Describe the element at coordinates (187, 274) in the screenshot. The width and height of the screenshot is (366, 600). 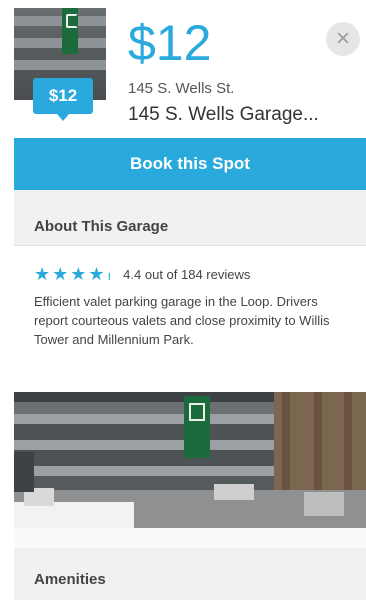
I see `rating-text: 4.4 out of 184 reviews` at that location.